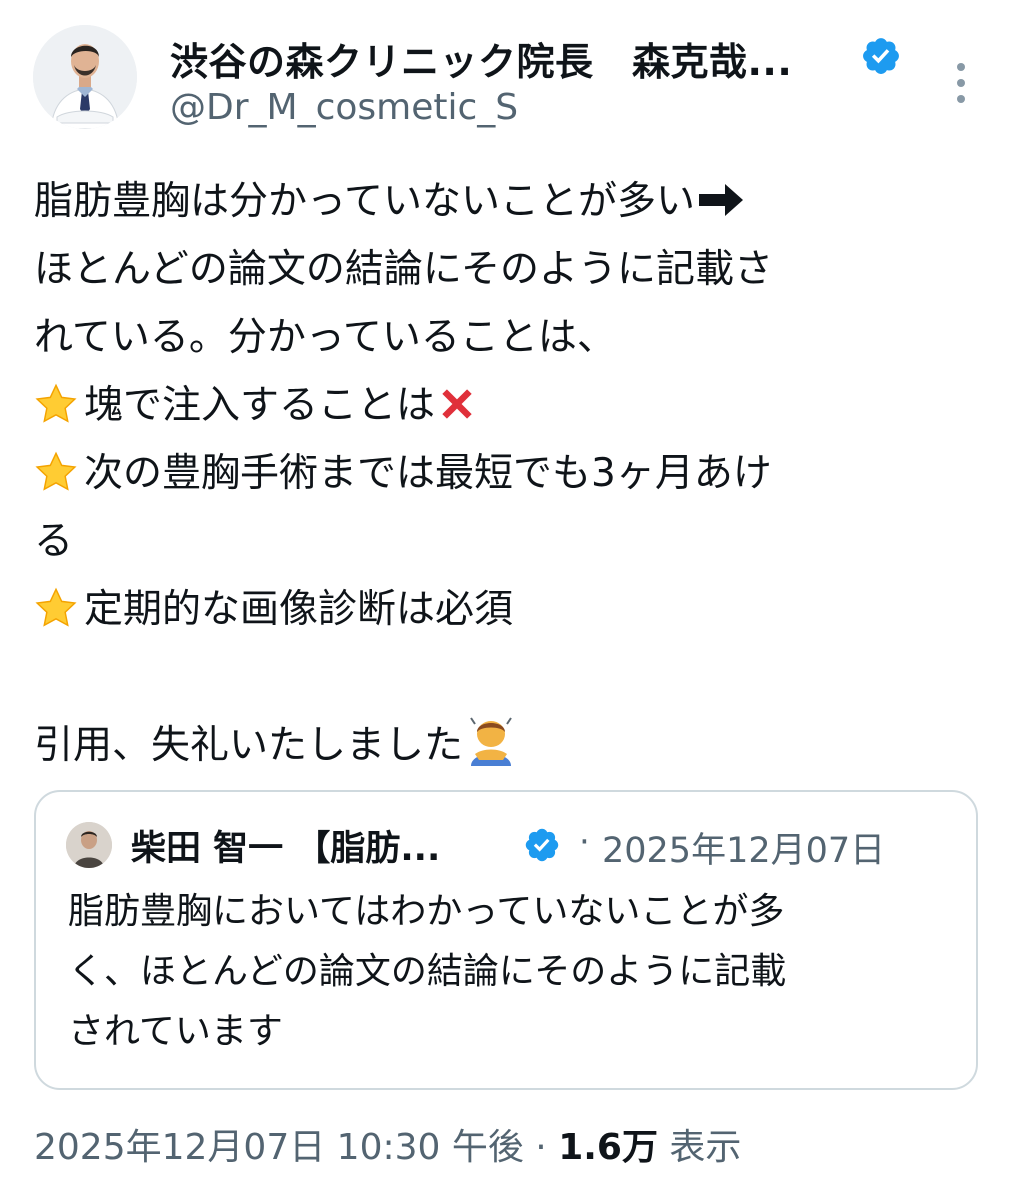 The height and width of the screenshot is (1200, 1011). Describe the element at coordinates (404, 269) in the screenshot. I see `tweet-line: ほとんどの論文の結論にそのように記載さ` at that location.